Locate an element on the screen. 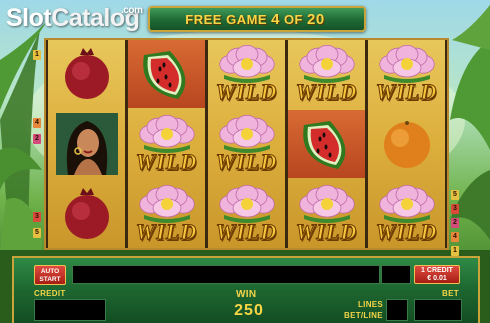  bet-label: BET is located at coordinates (450, 293).